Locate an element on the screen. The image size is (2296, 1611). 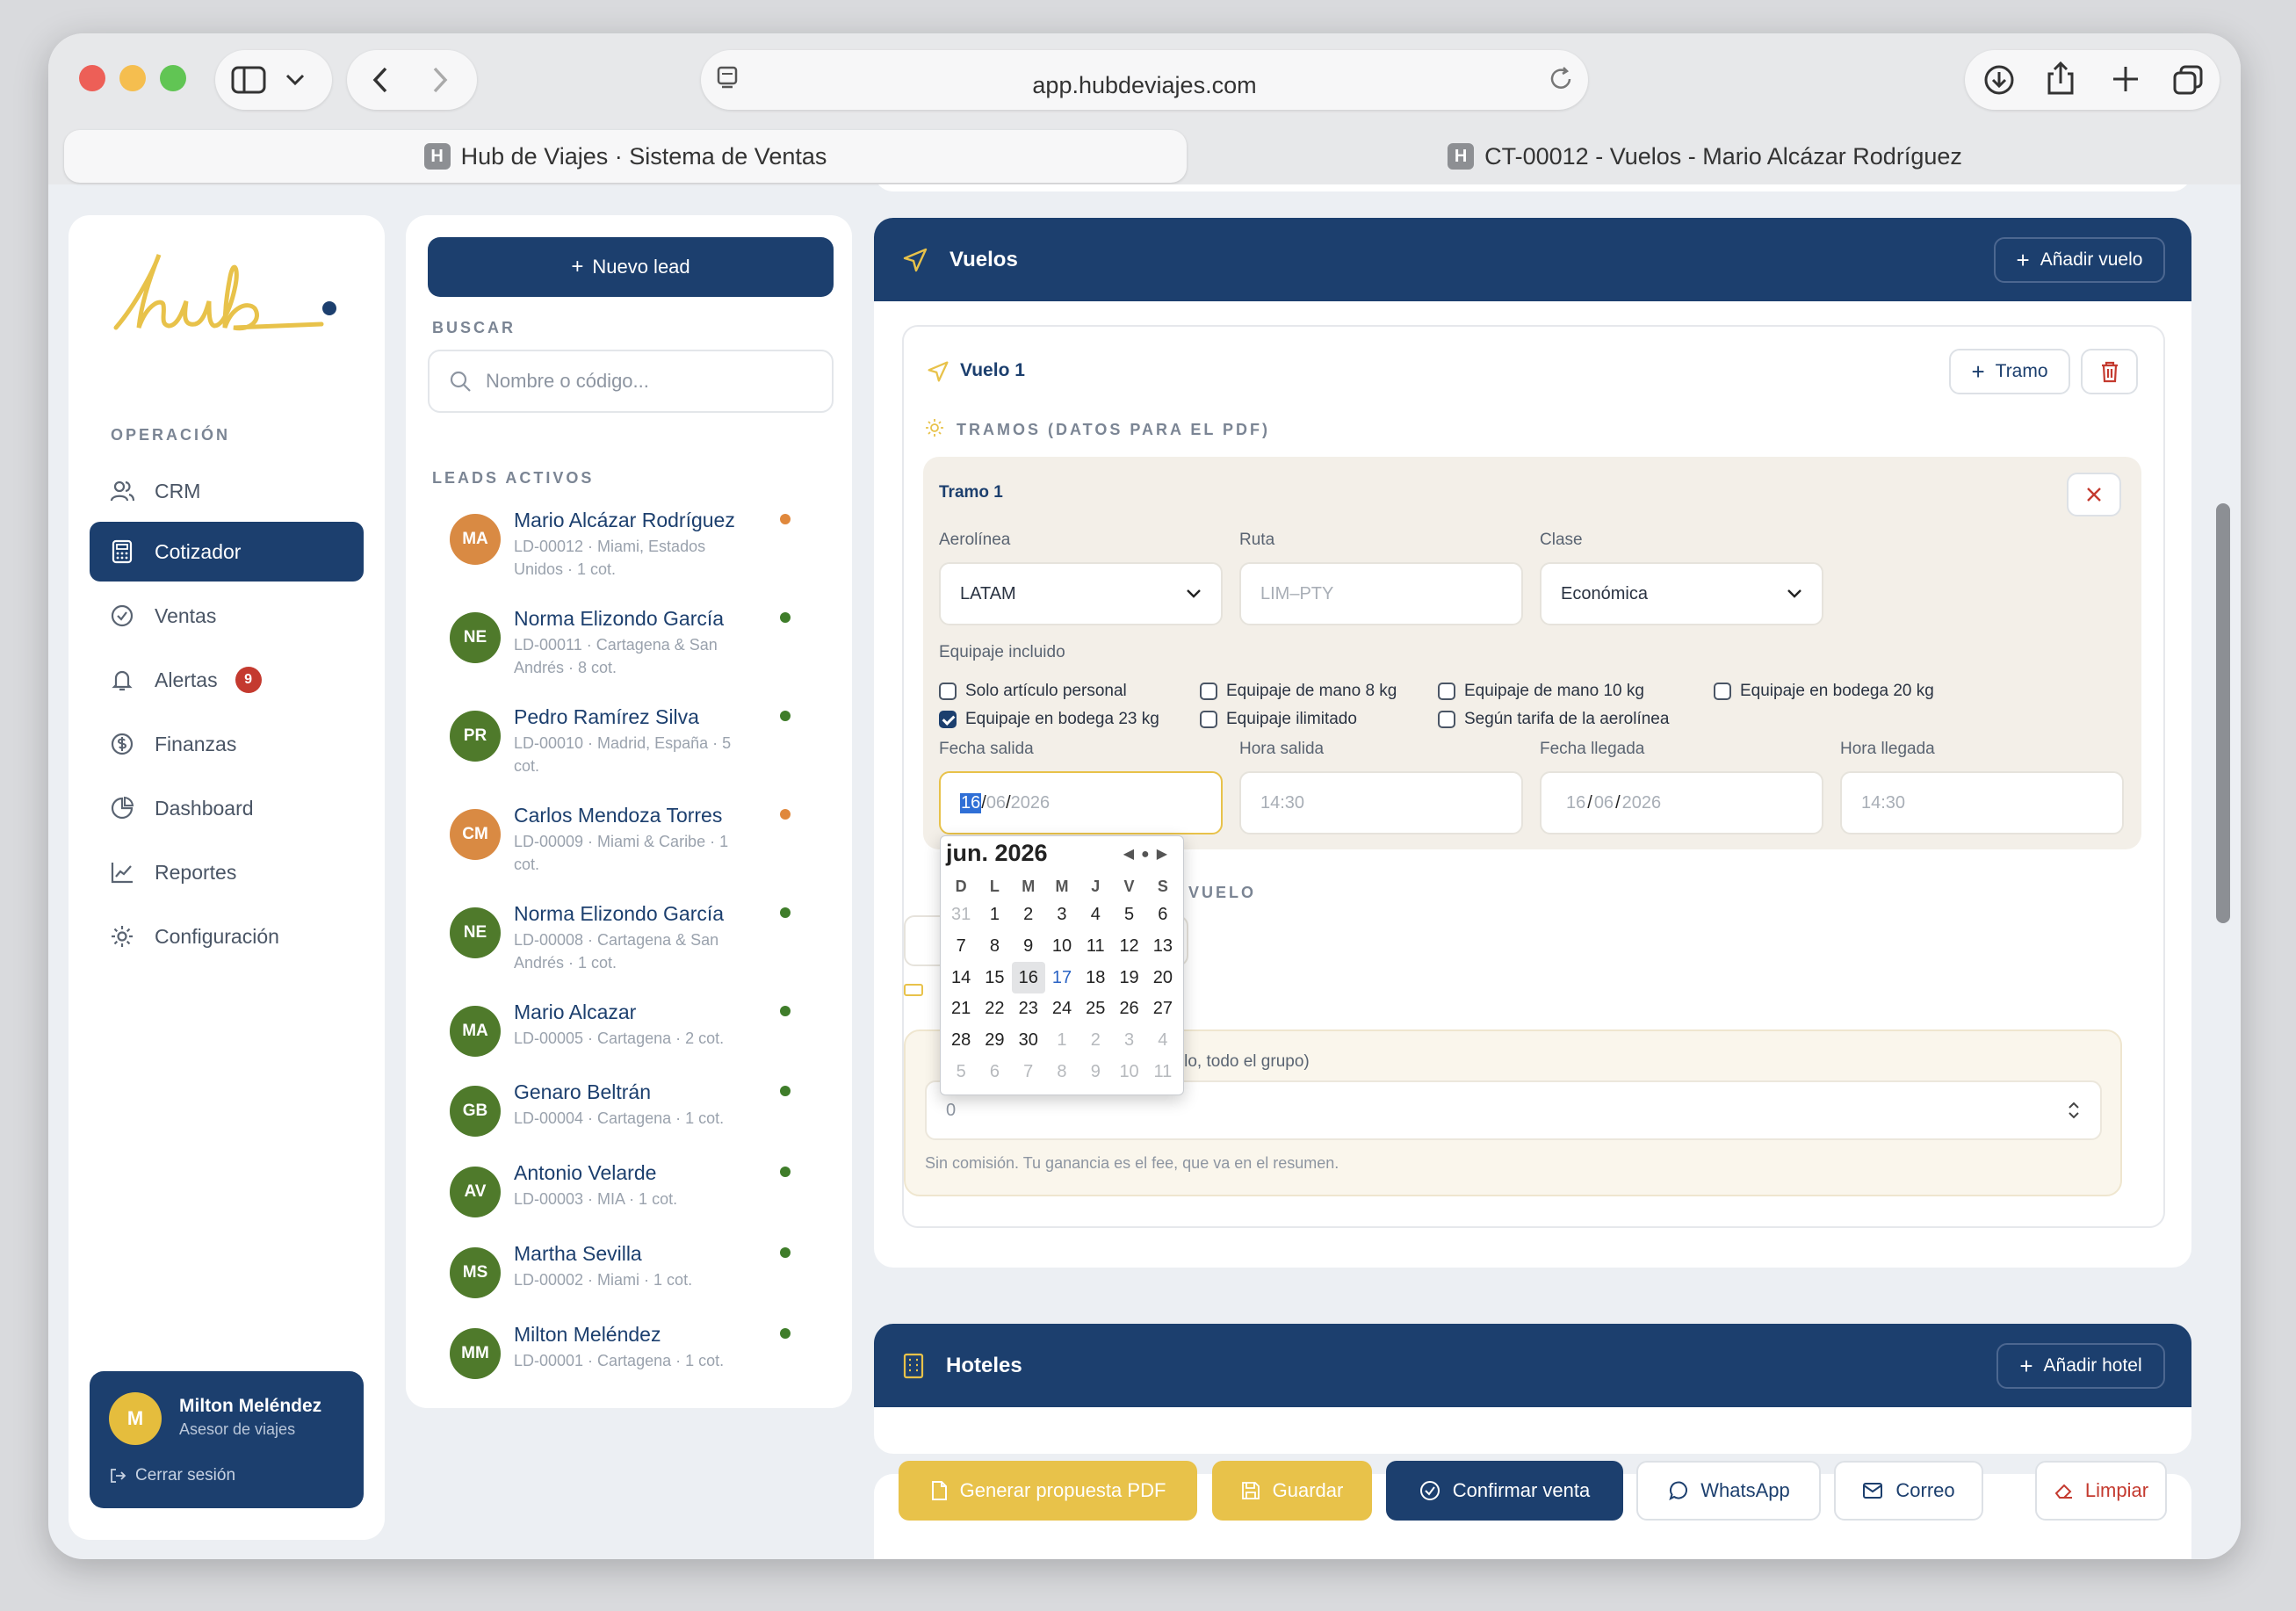
tab-hub-de-viajes: H Hub de Viajes · Sistema de Ventas is located at coordinates (625, 156).